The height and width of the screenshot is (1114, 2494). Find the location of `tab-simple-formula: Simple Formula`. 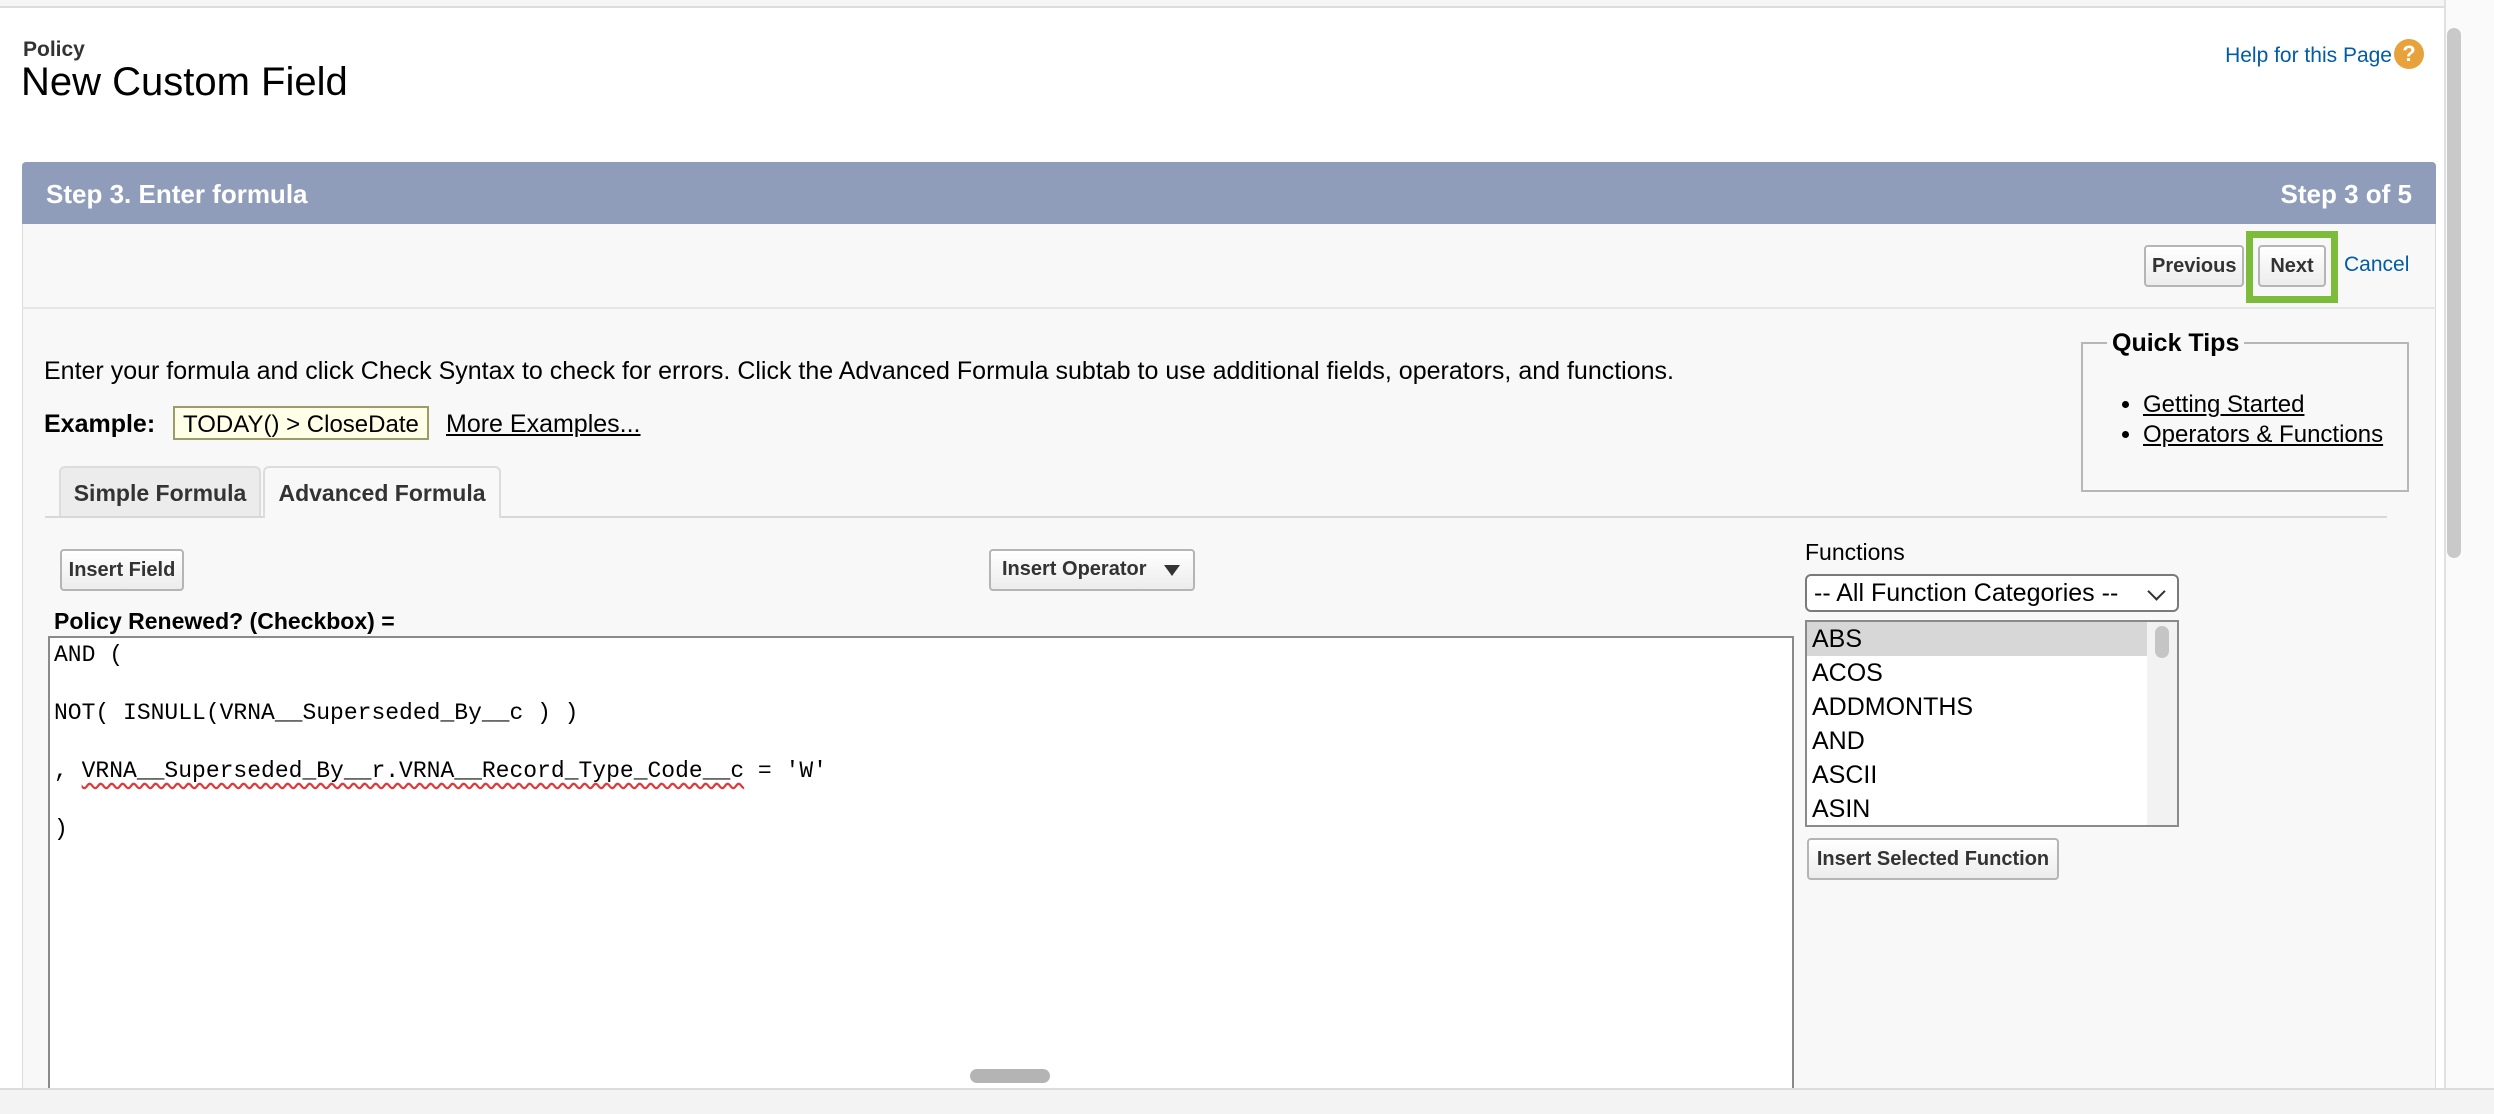

tab-simple-formula: Simple Formula is located at coordinates (160, 491).